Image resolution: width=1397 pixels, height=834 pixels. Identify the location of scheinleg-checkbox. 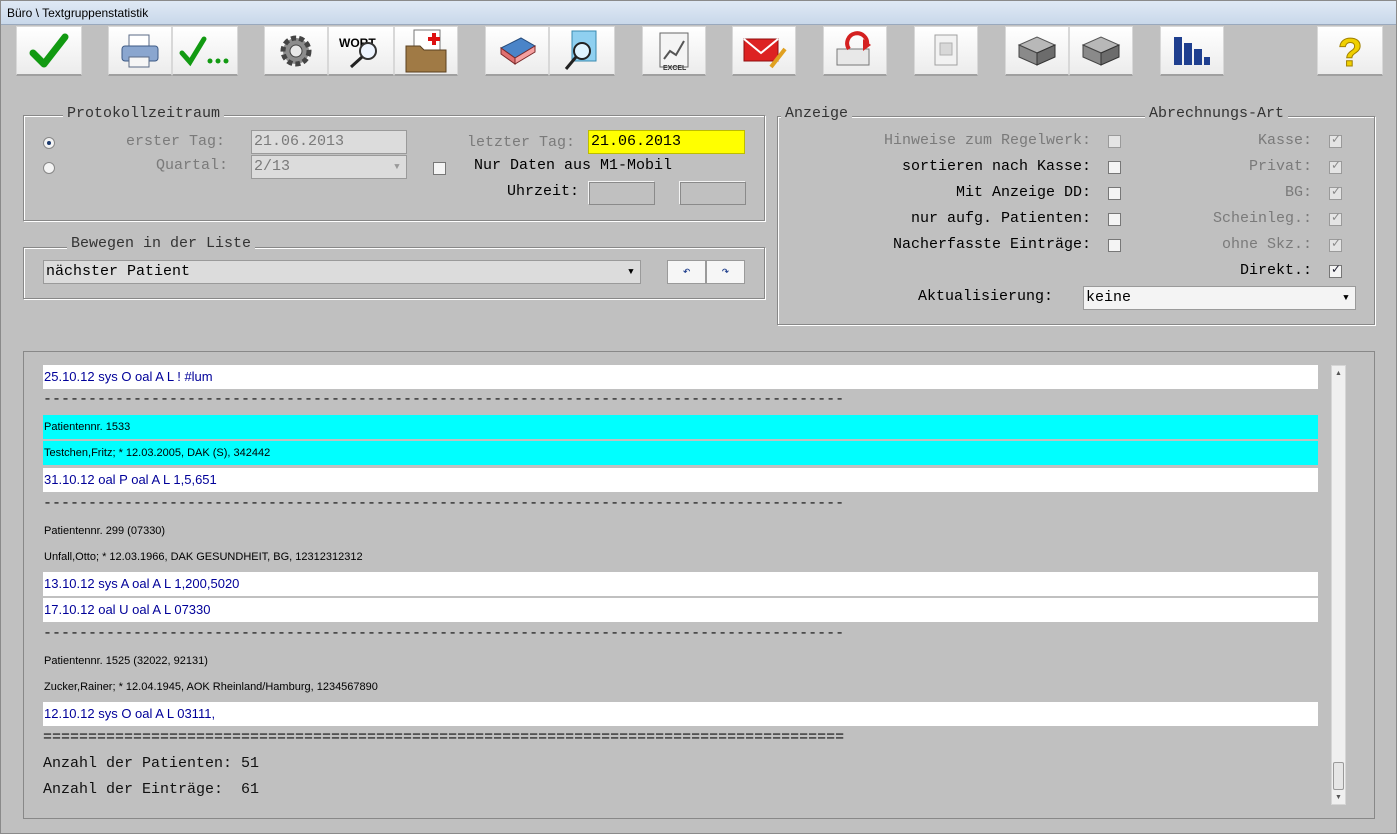
(1335, 218).